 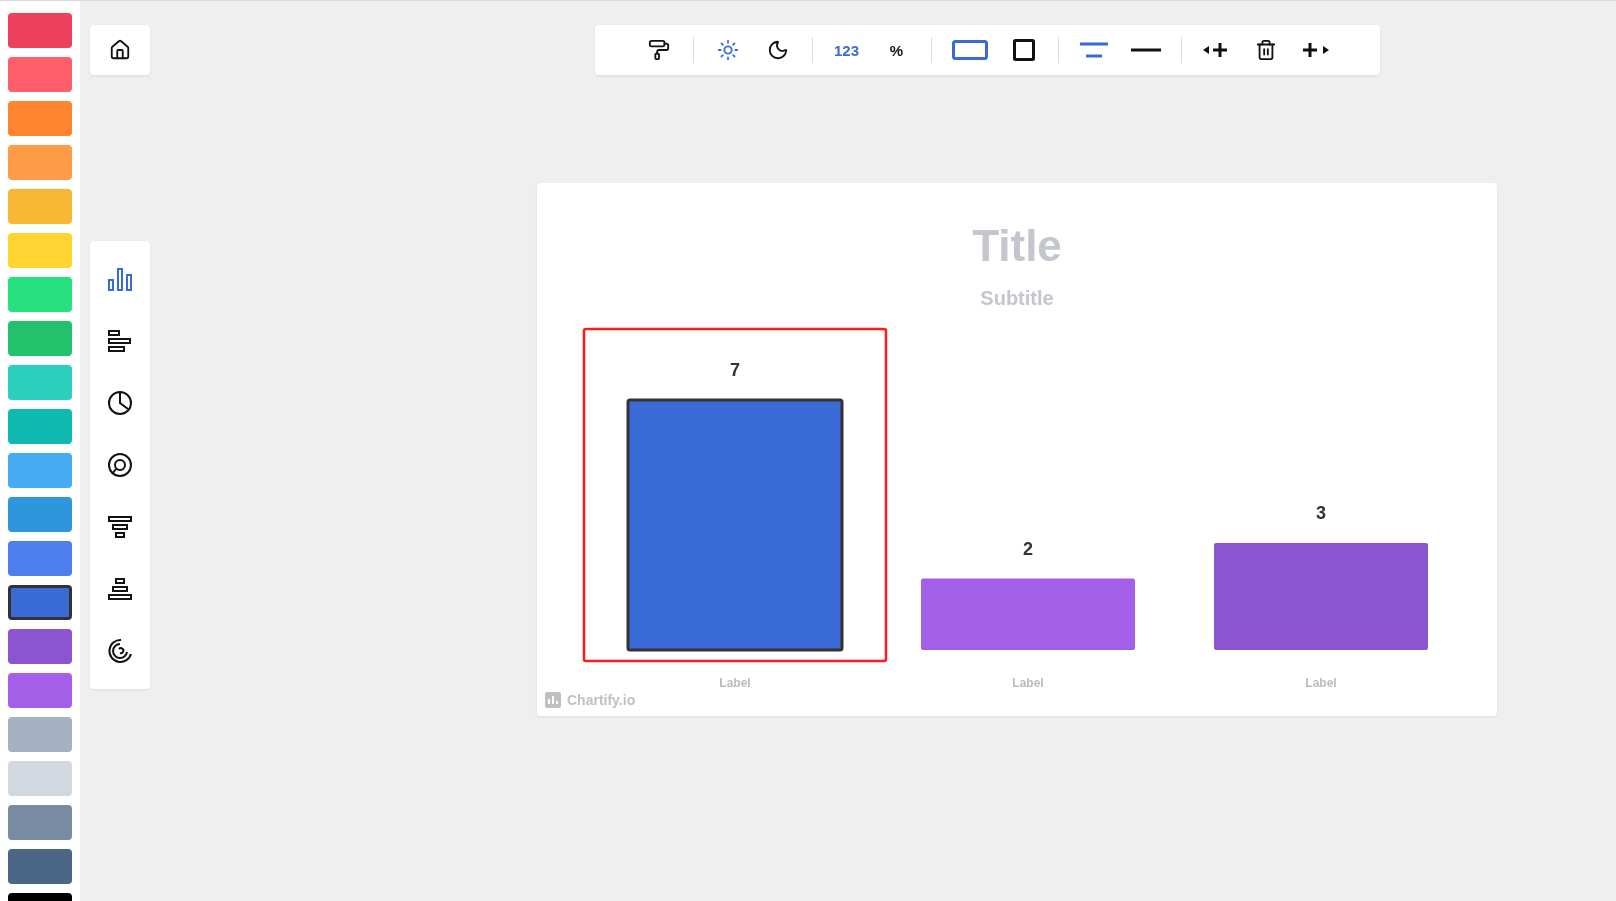 I want to click on sun-icon, so click(x=727, y=50).